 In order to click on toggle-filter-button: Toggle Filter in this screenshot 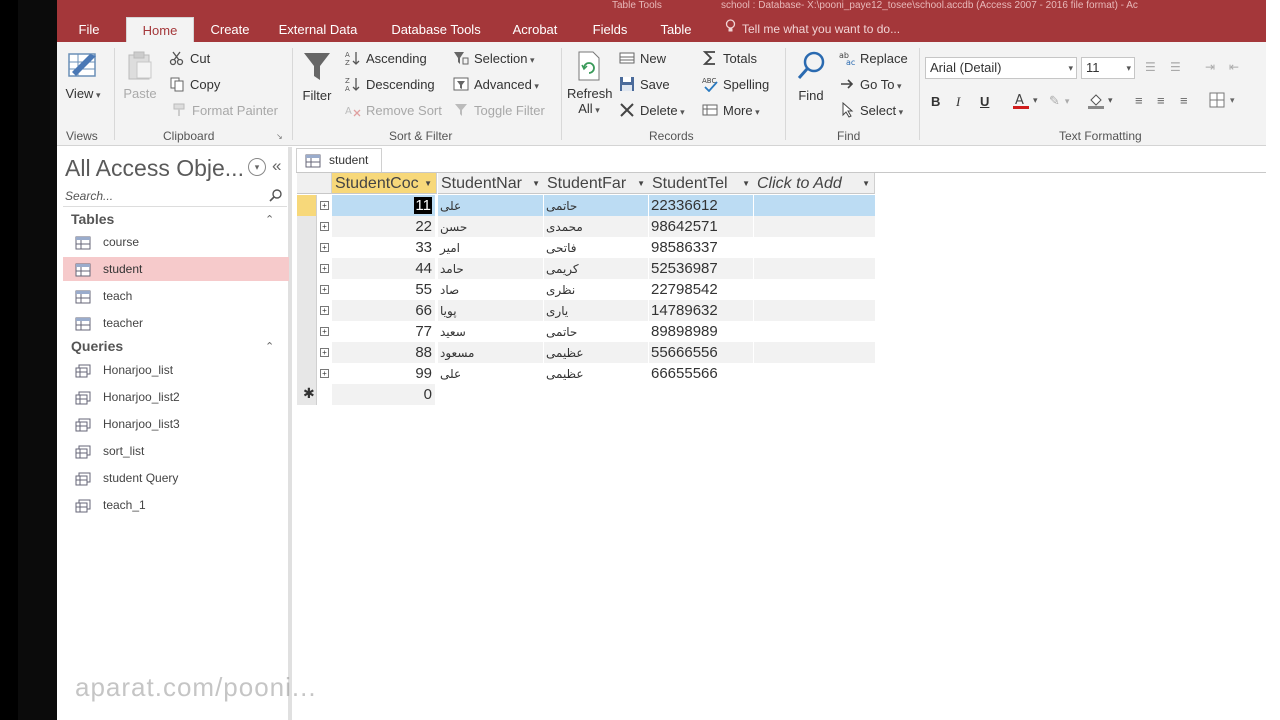, I will do `click(499, 110)`.